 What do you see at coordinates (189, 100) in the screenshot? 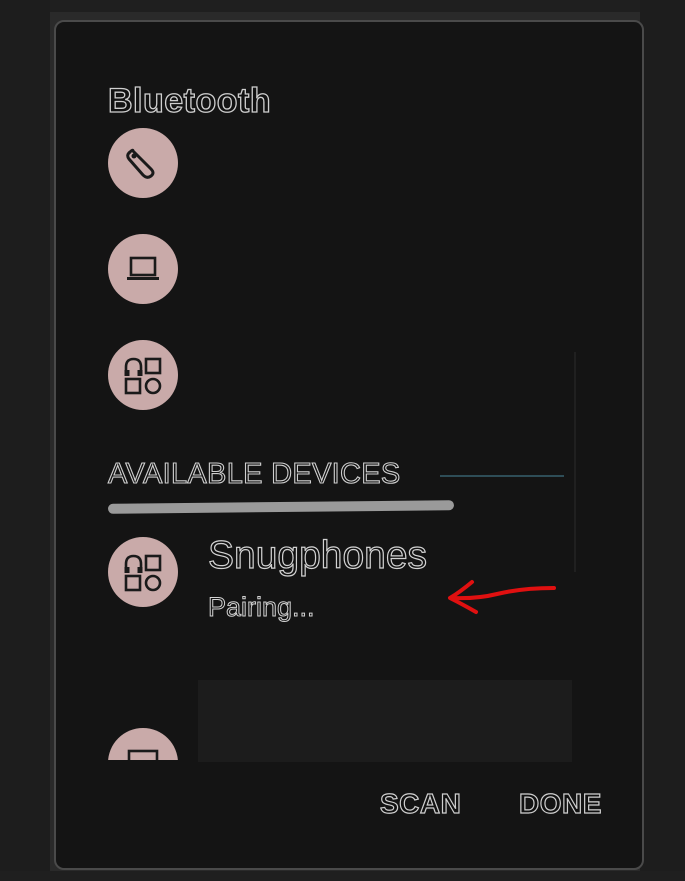
I see `dialog-title: Bluetooth` at bounding box center [189, 100].